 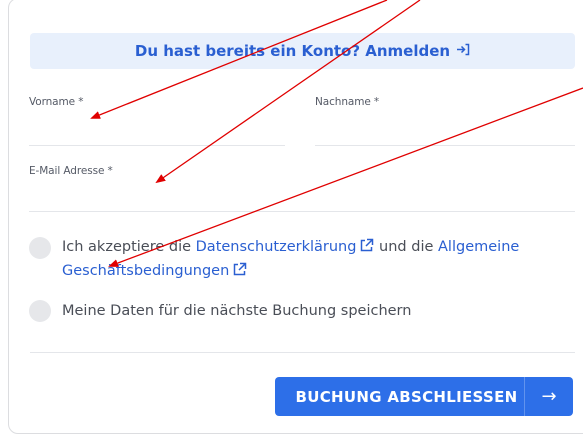 I want to click on email-input, so click(x=303, y=195).